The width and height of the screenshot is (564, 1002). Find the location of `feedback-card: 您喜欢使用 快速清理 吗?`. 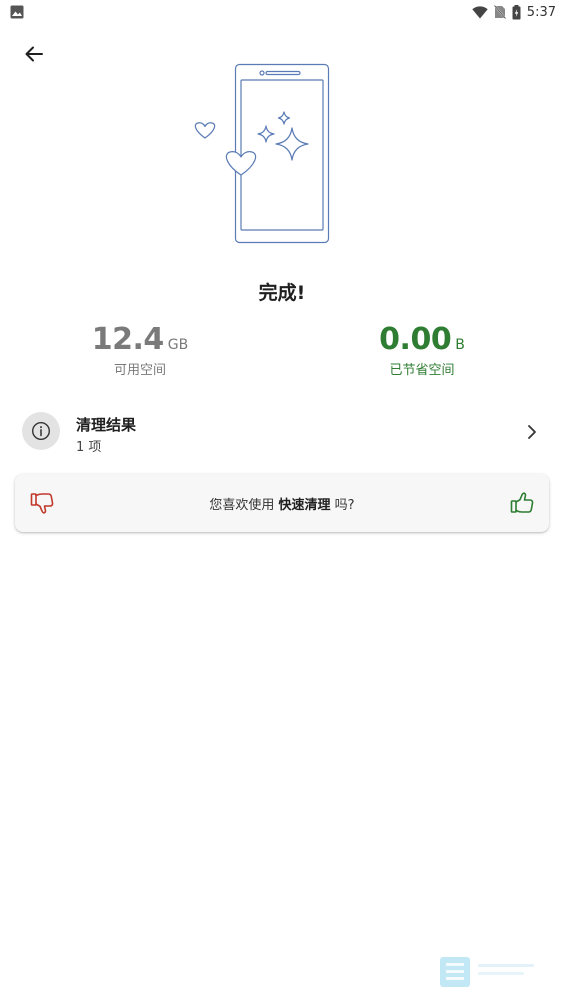

feedback-card: 您喜欢使用 快速清理 吗? is located at coordinates (282, 503).